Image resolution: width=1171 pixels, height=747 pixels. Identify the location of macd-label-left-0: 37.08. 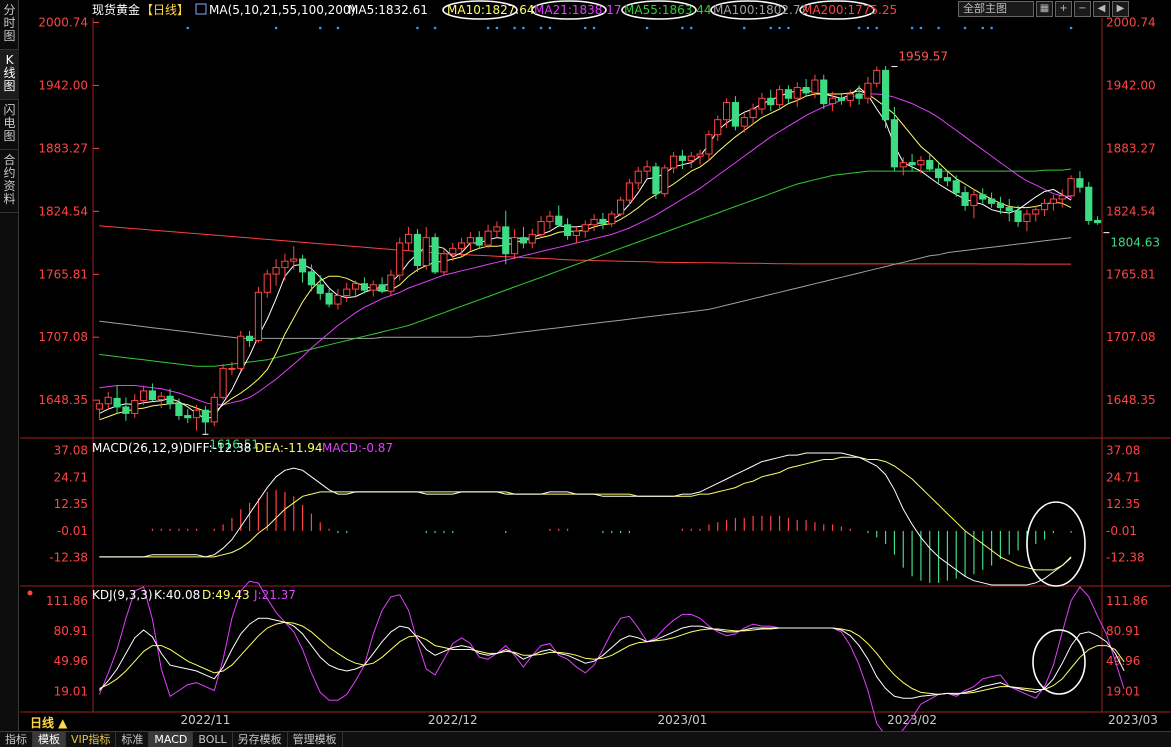
(71, 451).